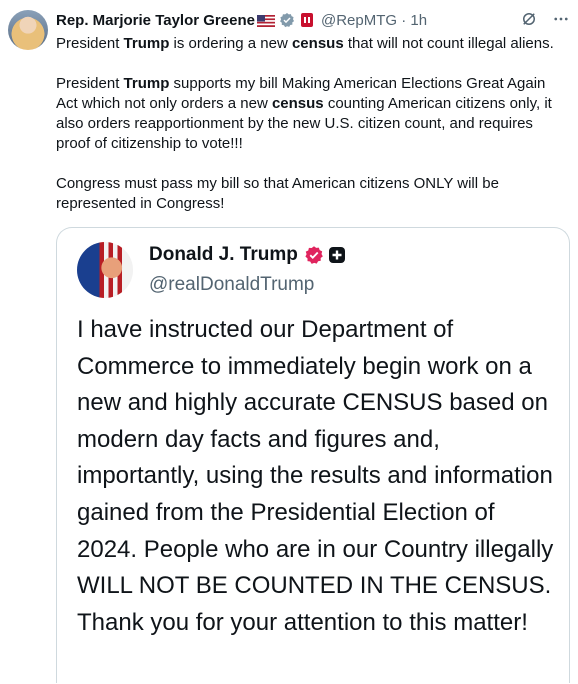 Image resolution: width=578 pixels, height=684 pixels. What do you see at coordinates (155, 20) in the screenshot?
I see `author-name: Rep. Marjorie Taylor Greene` at bounding box center [155, 20].